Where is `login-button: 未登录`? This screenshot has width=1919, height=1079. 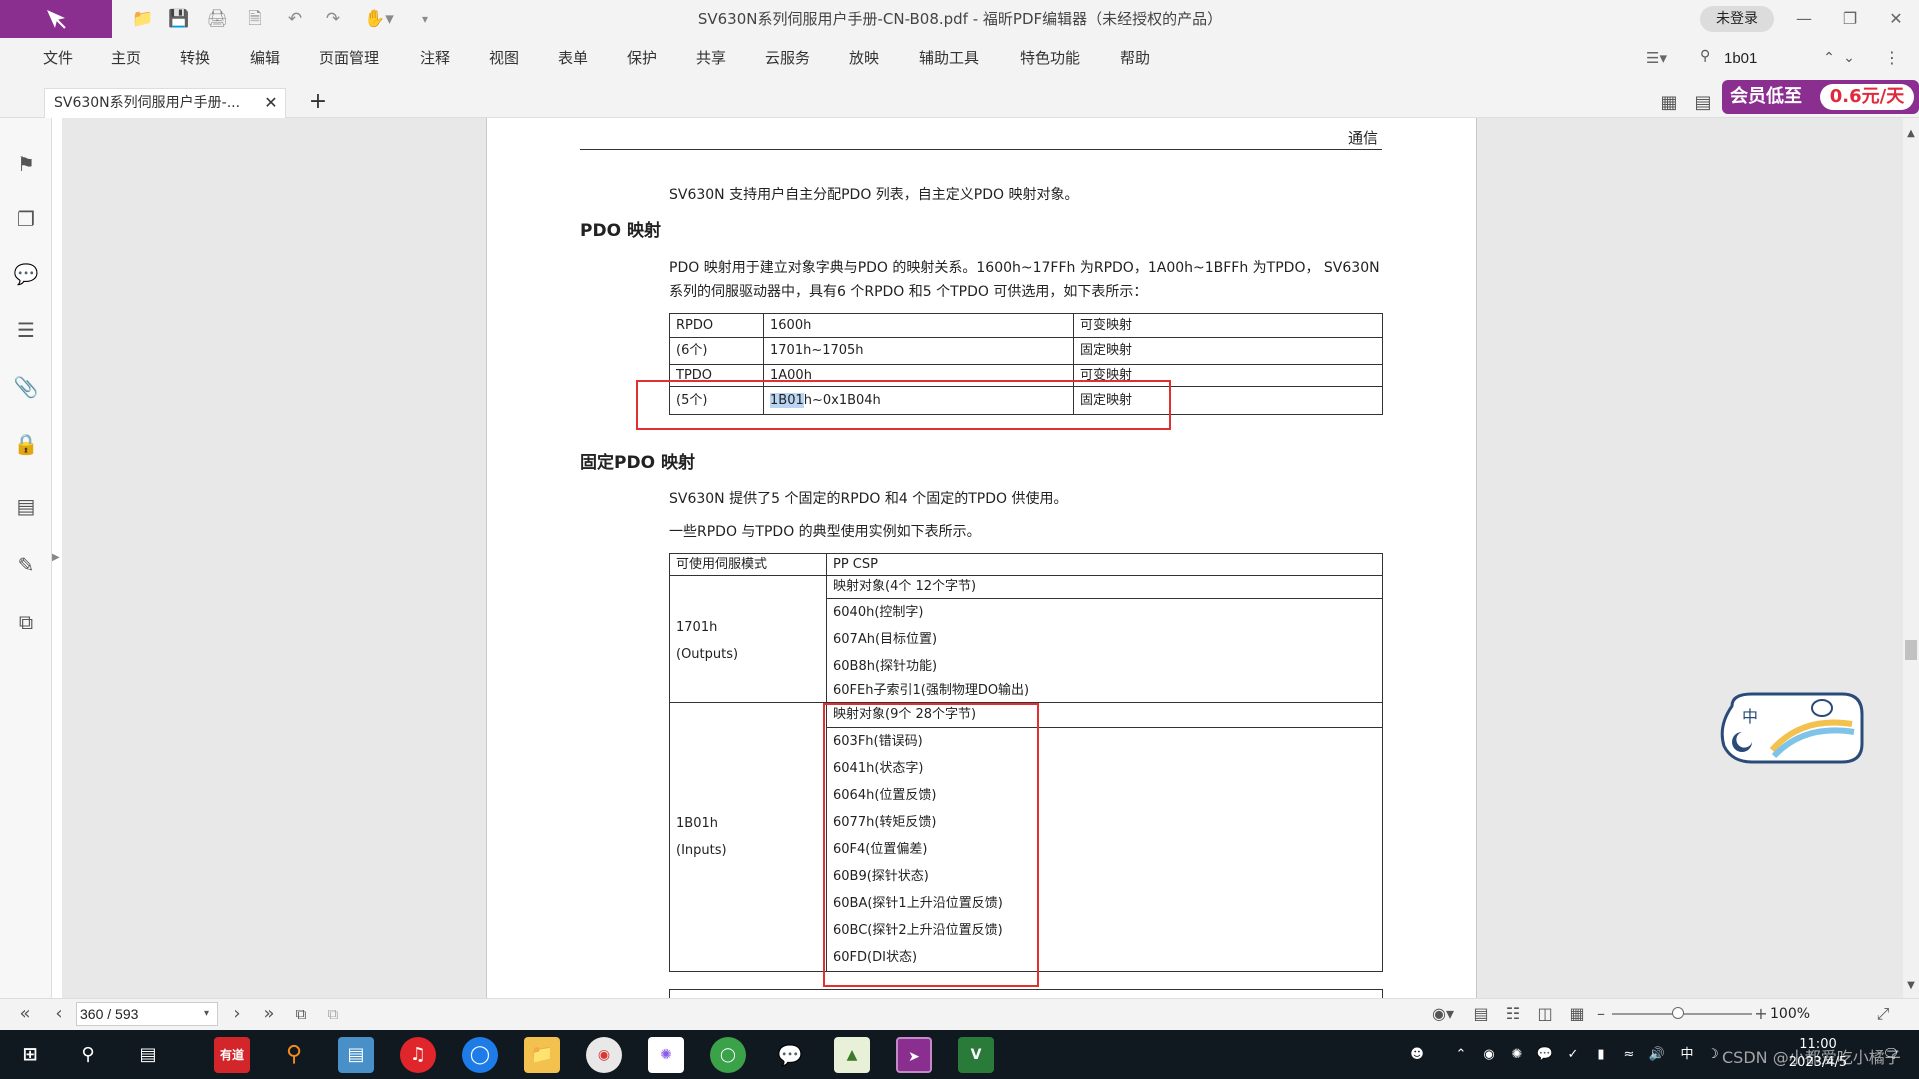
login-button: 未登录 is located at coordinates (1737, 19).